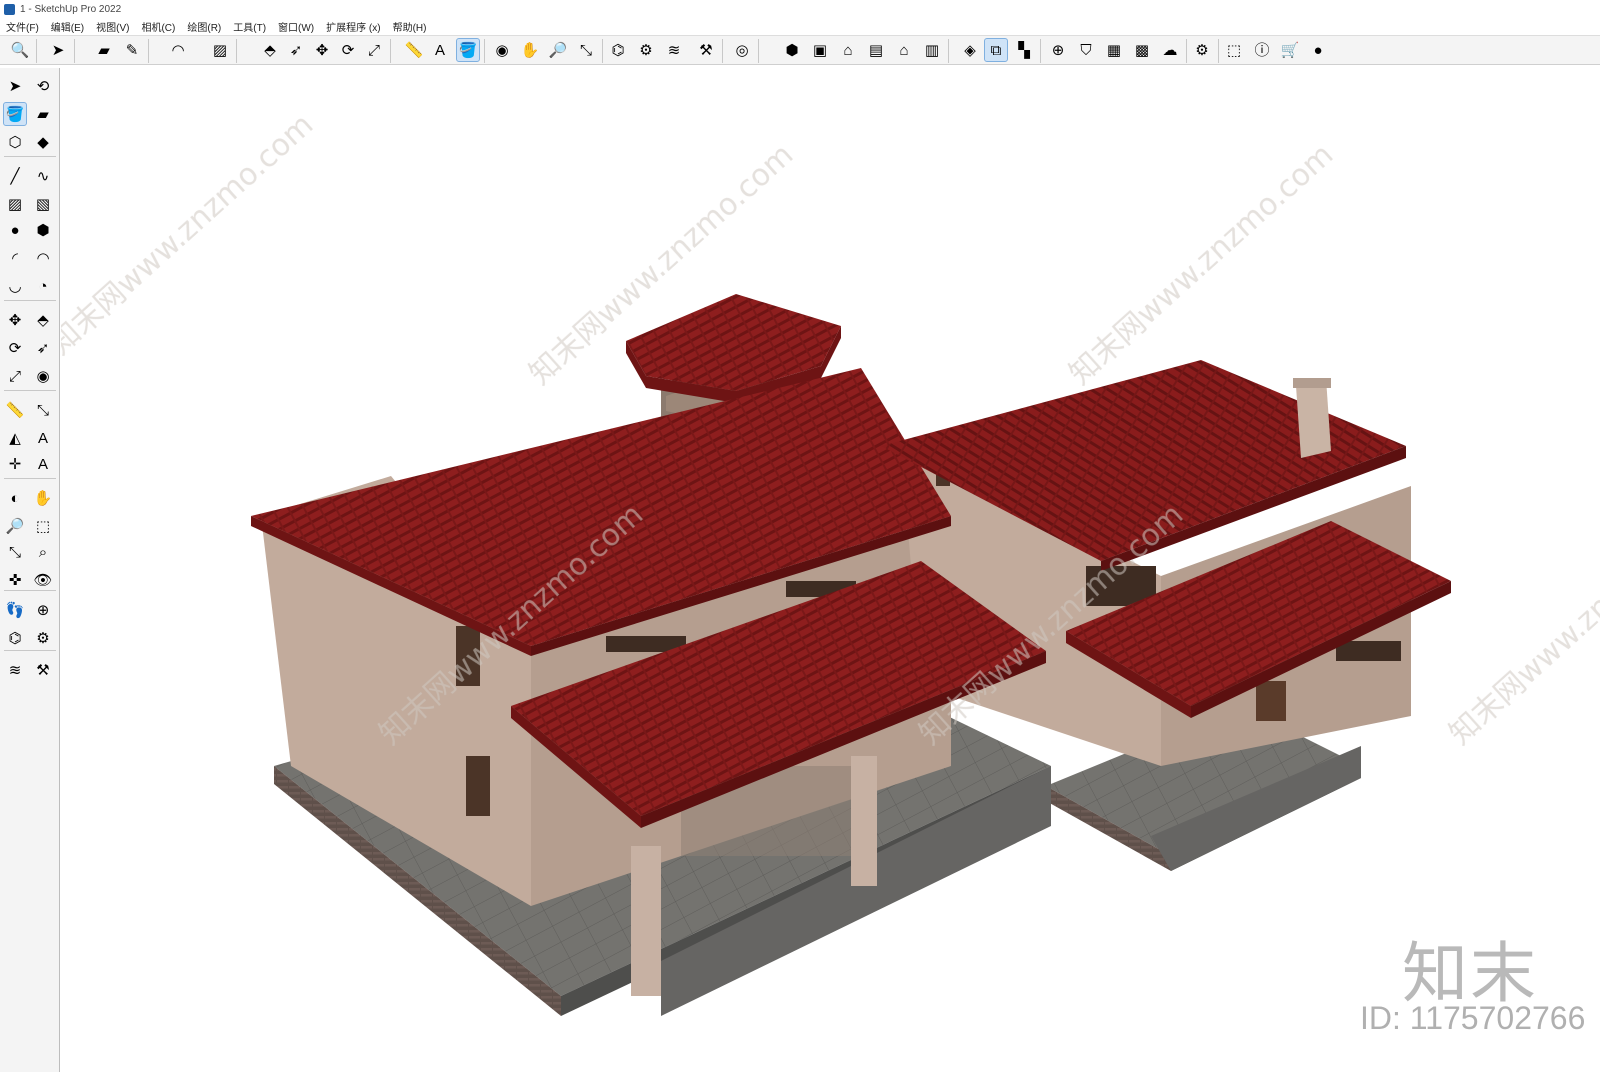  Describe the element at coordinates (43, 258) in the screenshot. I see `two-point-arc-icon: ◠` at that location.